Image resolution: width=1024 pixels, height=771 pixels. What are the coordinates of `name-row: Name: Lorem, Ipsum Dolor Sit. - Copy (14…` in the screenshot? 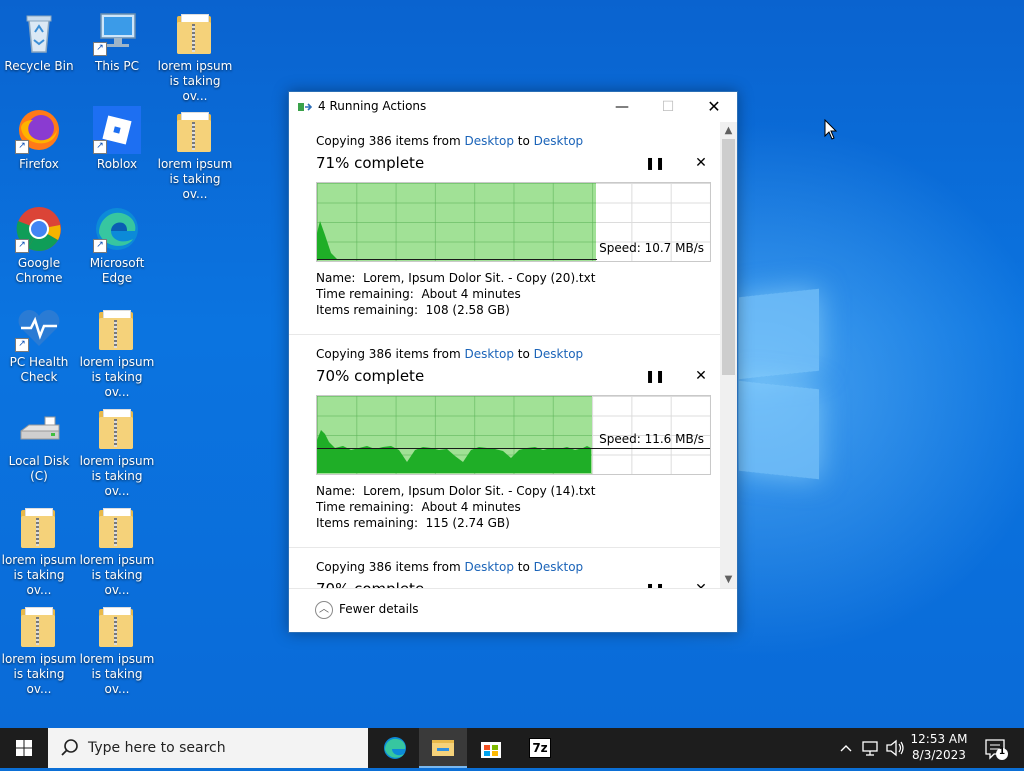 It's located at (455, 491).